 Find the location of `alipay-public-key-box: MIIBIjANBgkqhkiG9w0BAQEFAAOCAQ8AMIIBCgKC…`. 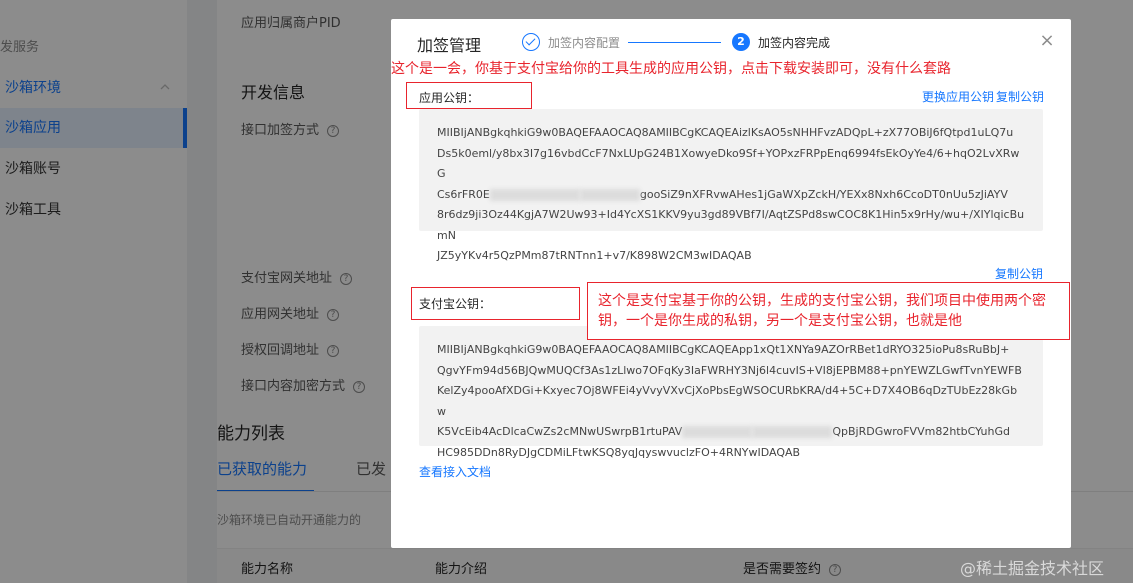

alipay-public-key-box: MIIBIjANBgkqhkiG9w0BAQEFAAOCAQ8AMIIBCgKC… is located at coordinates (731, 392).